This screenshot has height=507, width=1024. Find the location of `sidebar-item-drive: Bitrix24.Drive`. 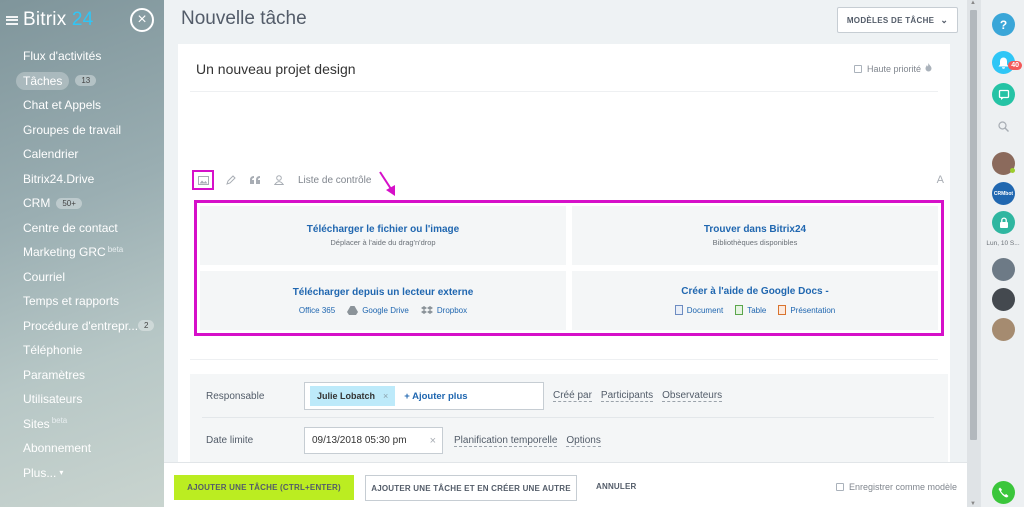

sidebar-item-drive: Bitrix24.Drive is located at coordinates (82, 179).